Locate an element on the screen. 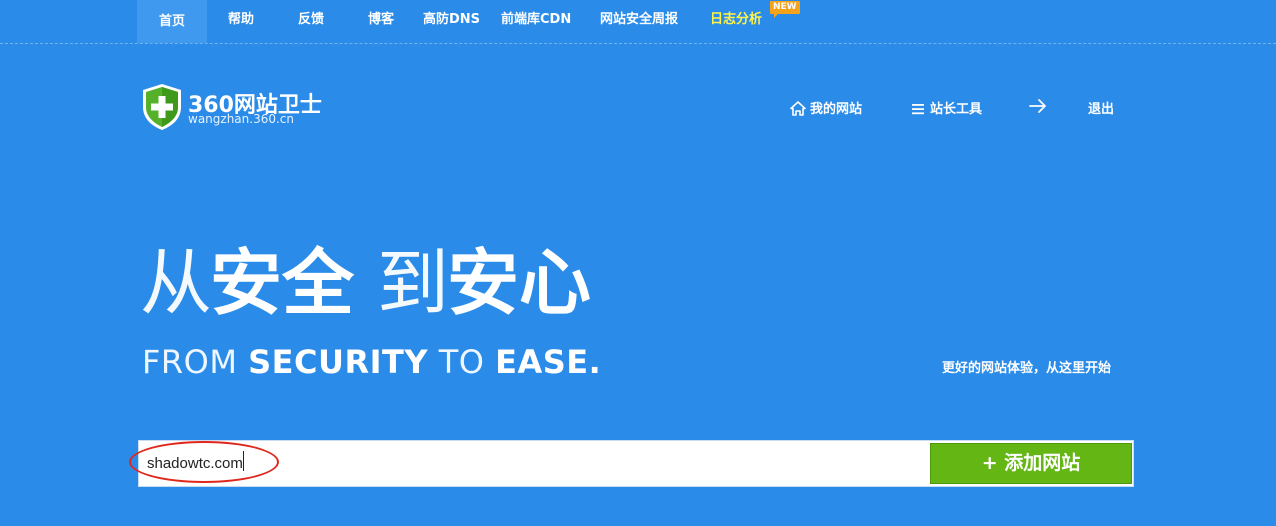  hero-cn-security: 安全 is located at coordinates (282, 283).